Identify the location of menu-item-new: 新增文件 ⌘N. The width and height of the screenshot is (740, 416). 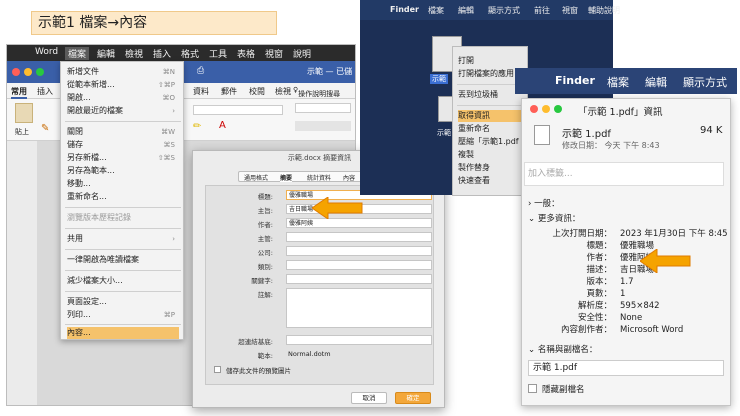
(123, 72).